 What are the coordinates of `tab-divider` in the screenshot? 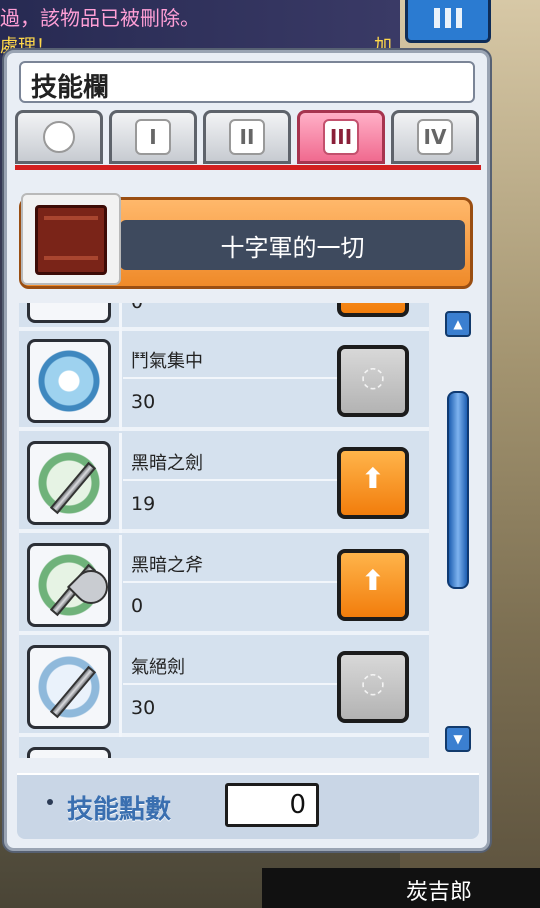 It's located at (248, 167).